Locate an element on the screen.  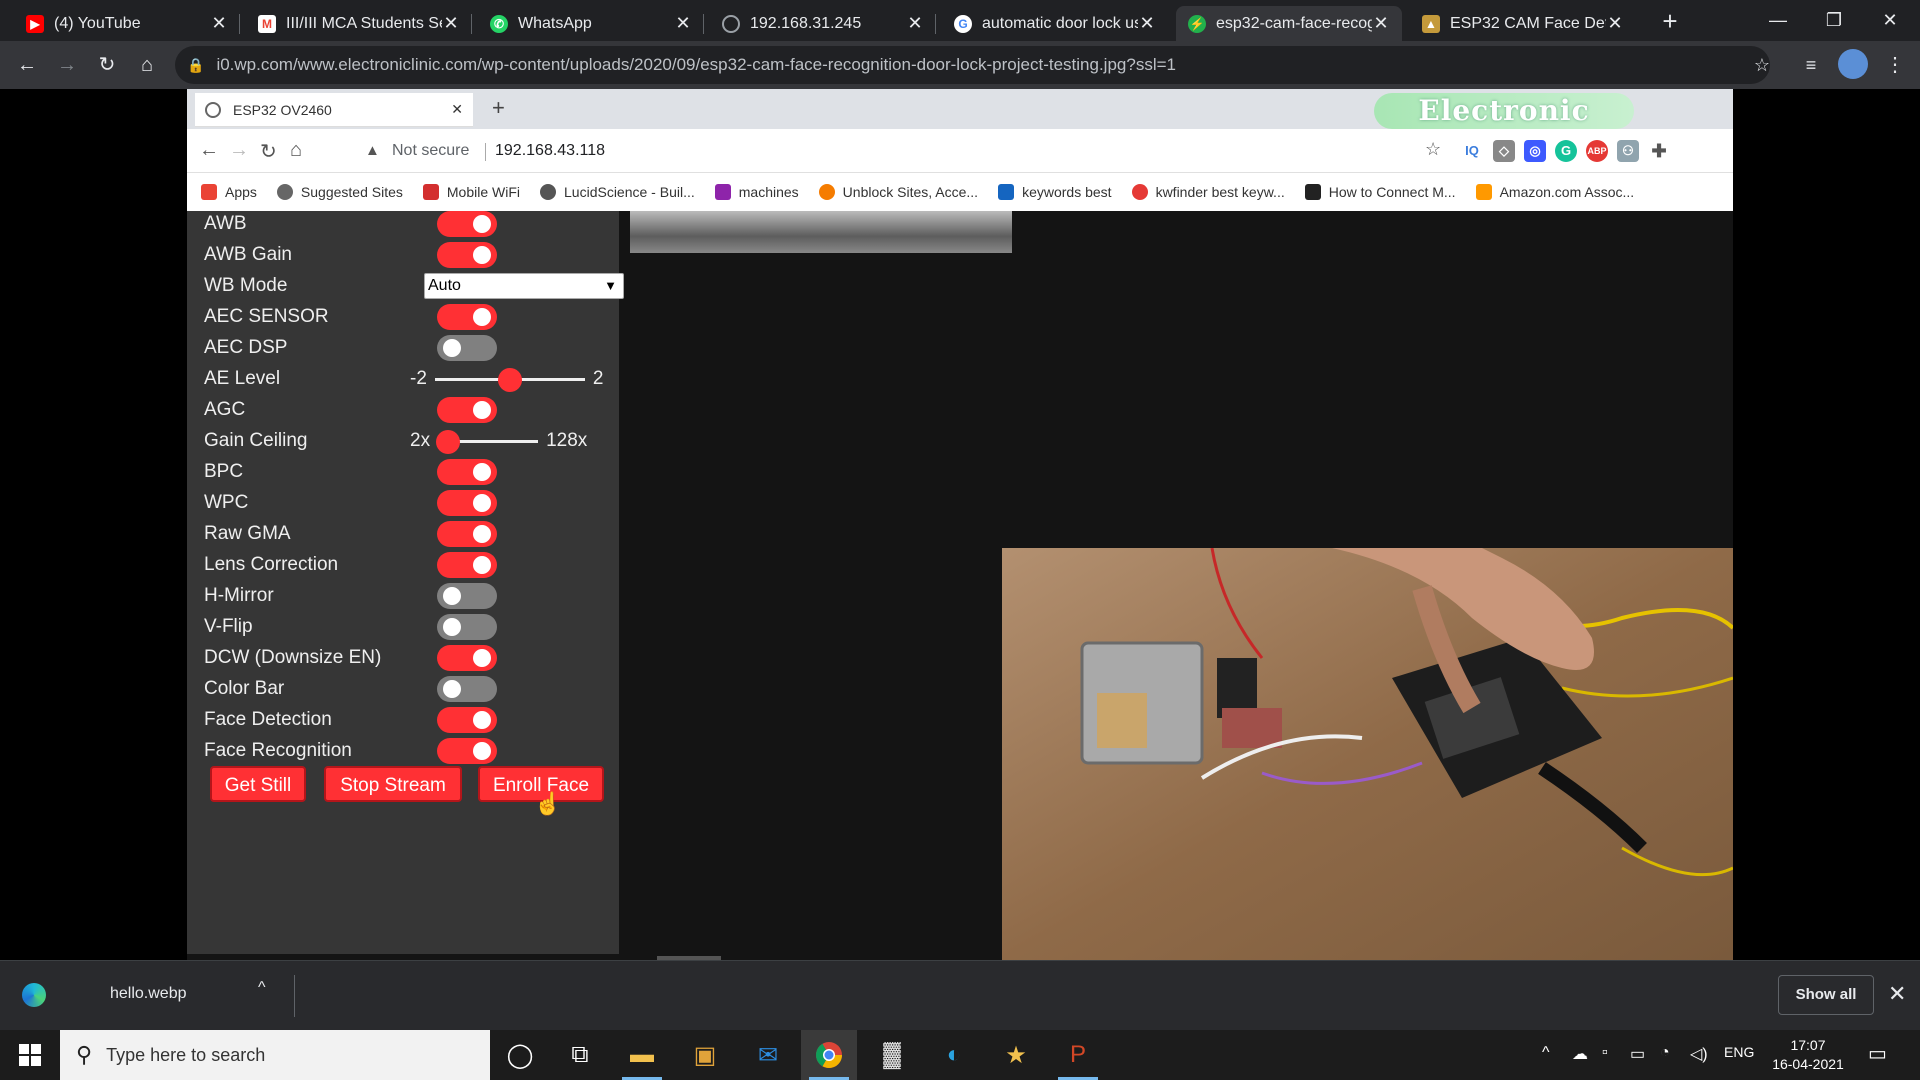
close-downloads-icon: ✕ is located at coordinates (1897, 994).